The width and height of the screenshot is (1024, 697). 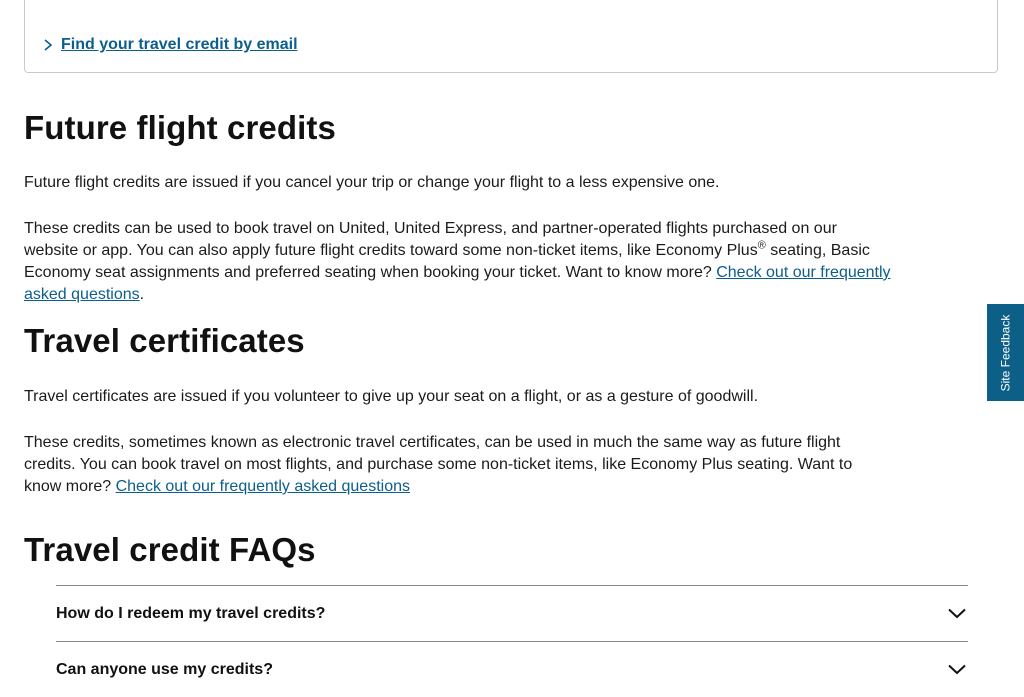 I want to click on future-credits-text-end: ., so click(x=142, y=294).